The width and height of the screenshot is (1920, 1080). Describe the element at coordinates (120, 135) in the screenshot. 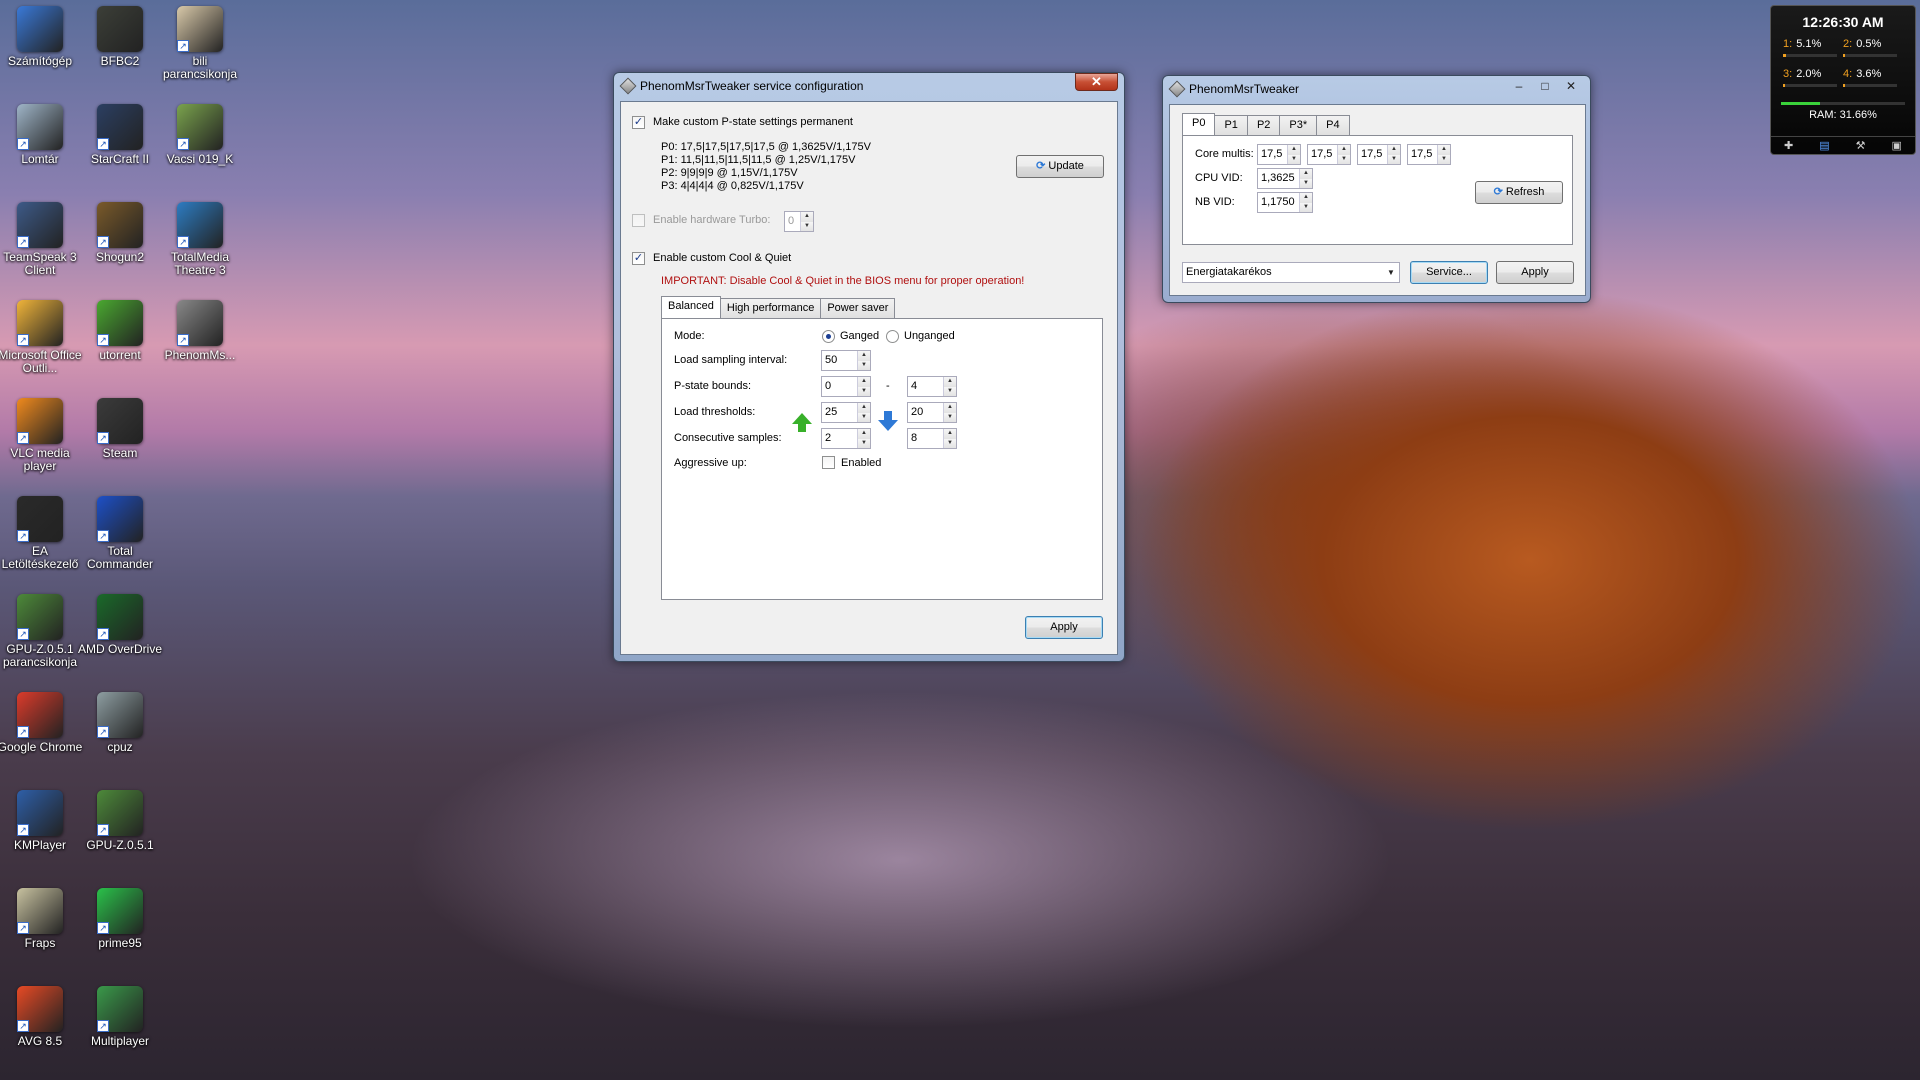

I see `desktop-icon: ↗ StarCraft II` at that location.